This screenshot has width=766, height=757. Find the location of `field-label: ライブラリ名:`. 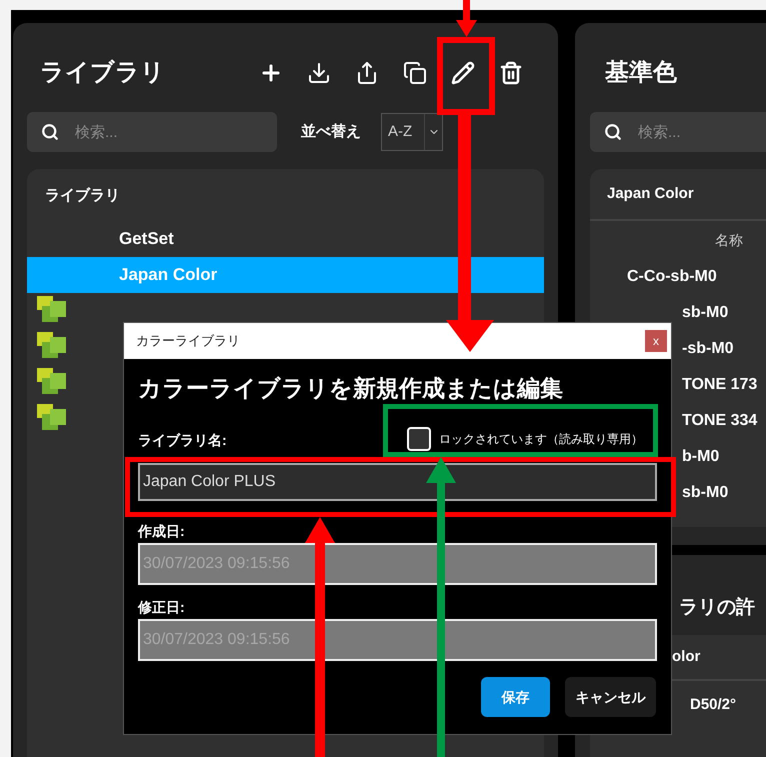

field-label: ライブラリ名: is located at coordinates (182, 440).